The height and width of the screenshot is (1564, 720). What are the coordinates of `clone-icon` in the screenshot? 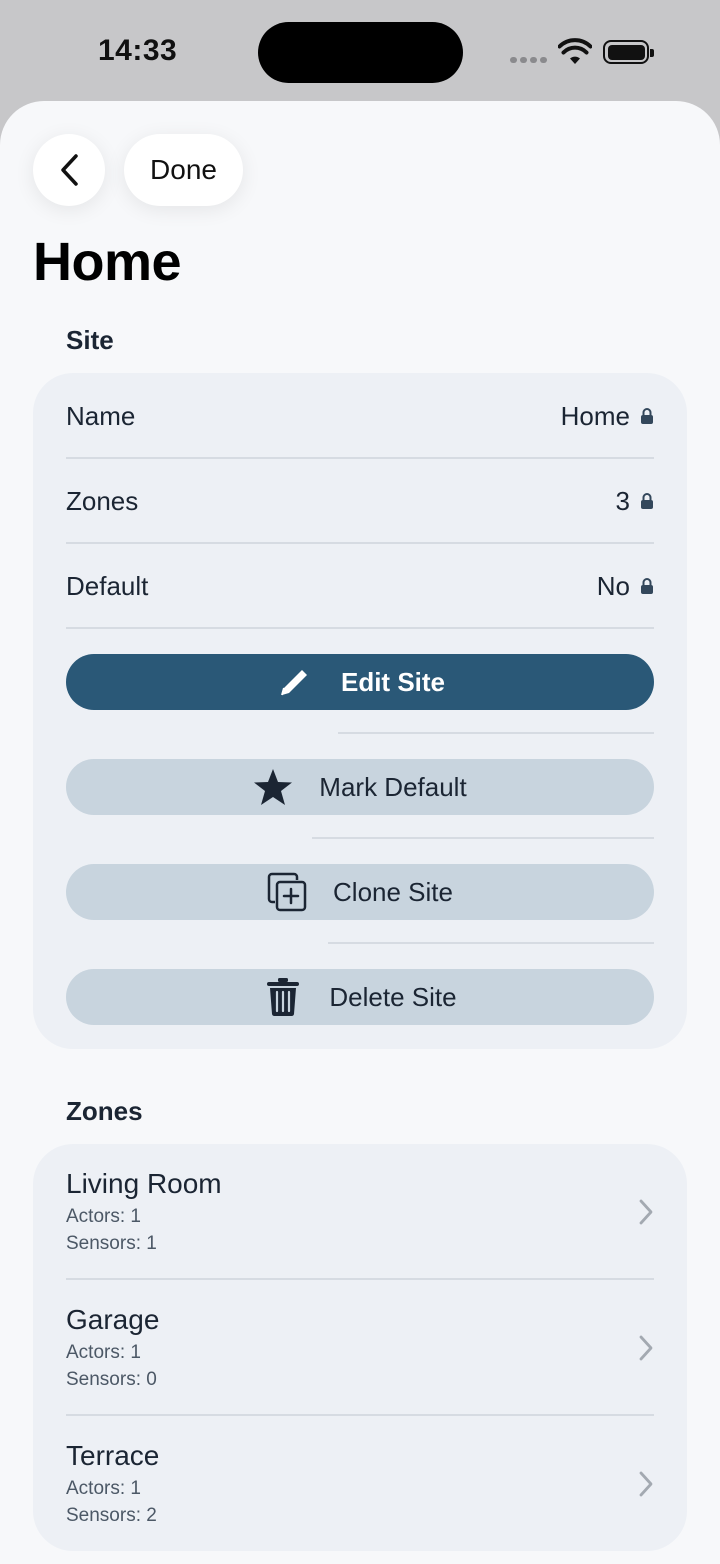 It's located at (287, 892).